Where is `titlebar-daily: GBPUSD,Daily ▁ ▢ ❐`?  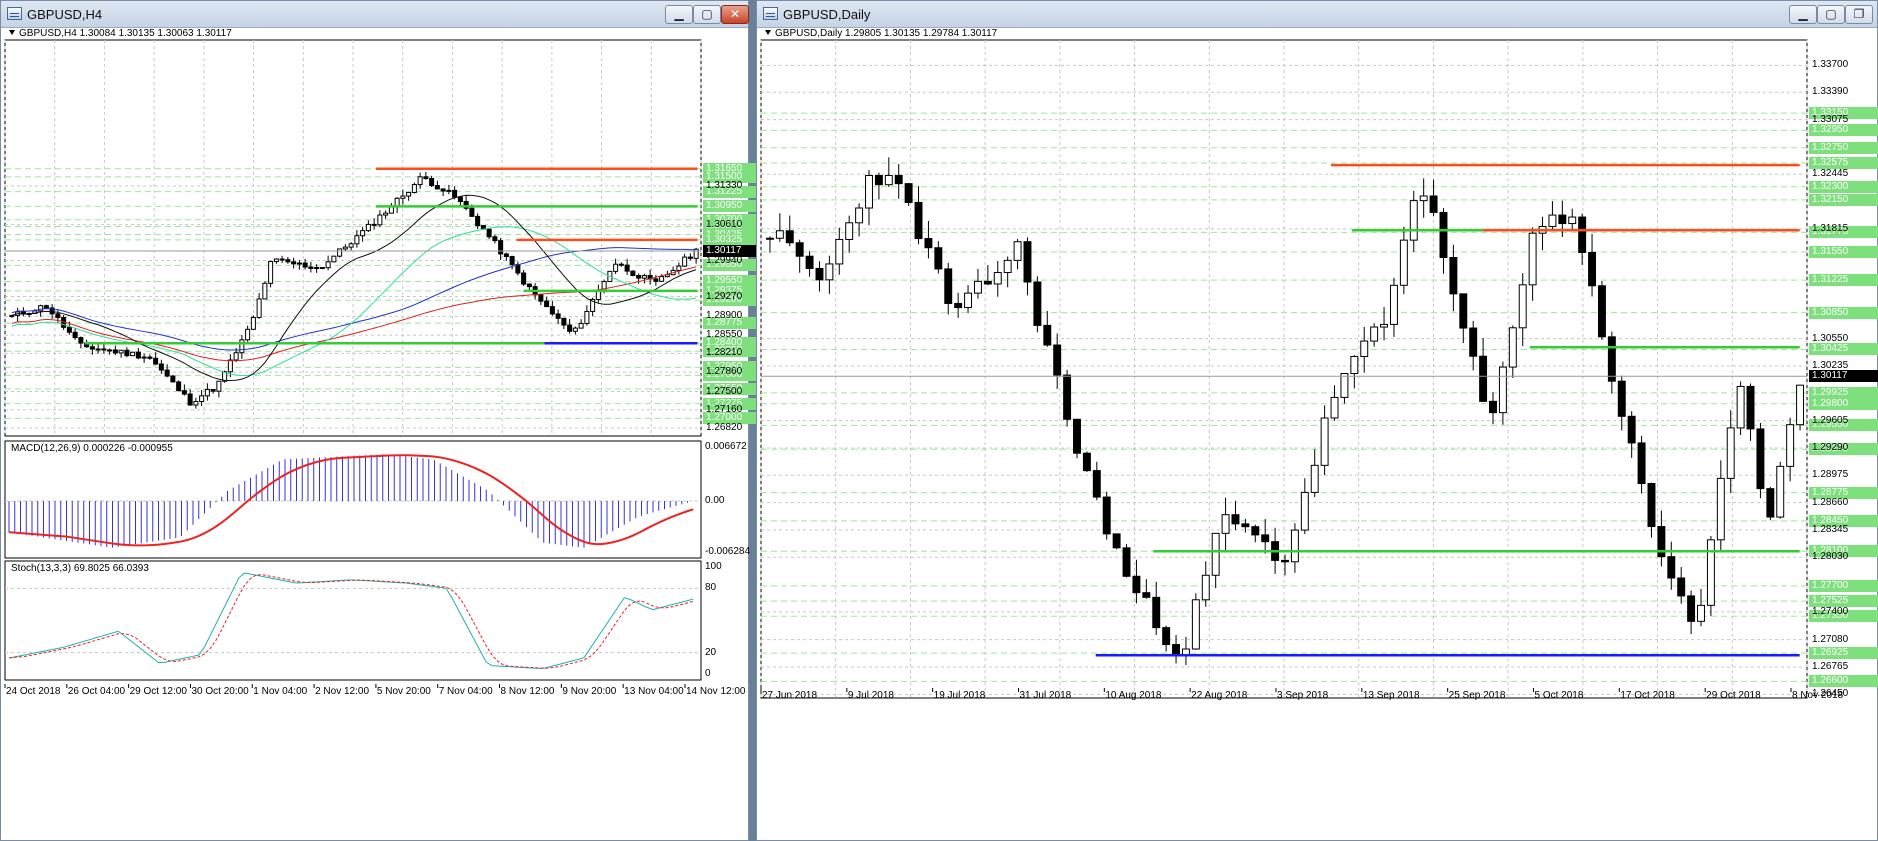
titlebar-daily: GBPUSD,Daily ▁ ▢ ❐ is located at coordinates (1317, 14).